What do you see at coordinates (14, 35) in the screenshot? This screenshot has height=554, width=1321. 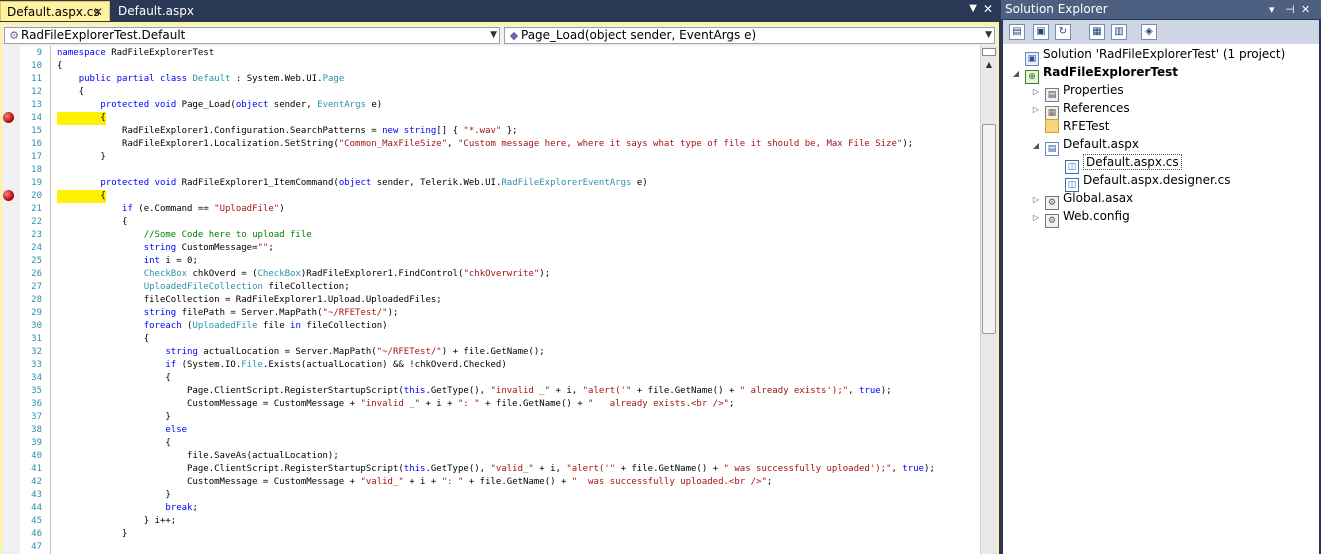 I see `class-icon: ⚙` at bounding box center [14, 35].